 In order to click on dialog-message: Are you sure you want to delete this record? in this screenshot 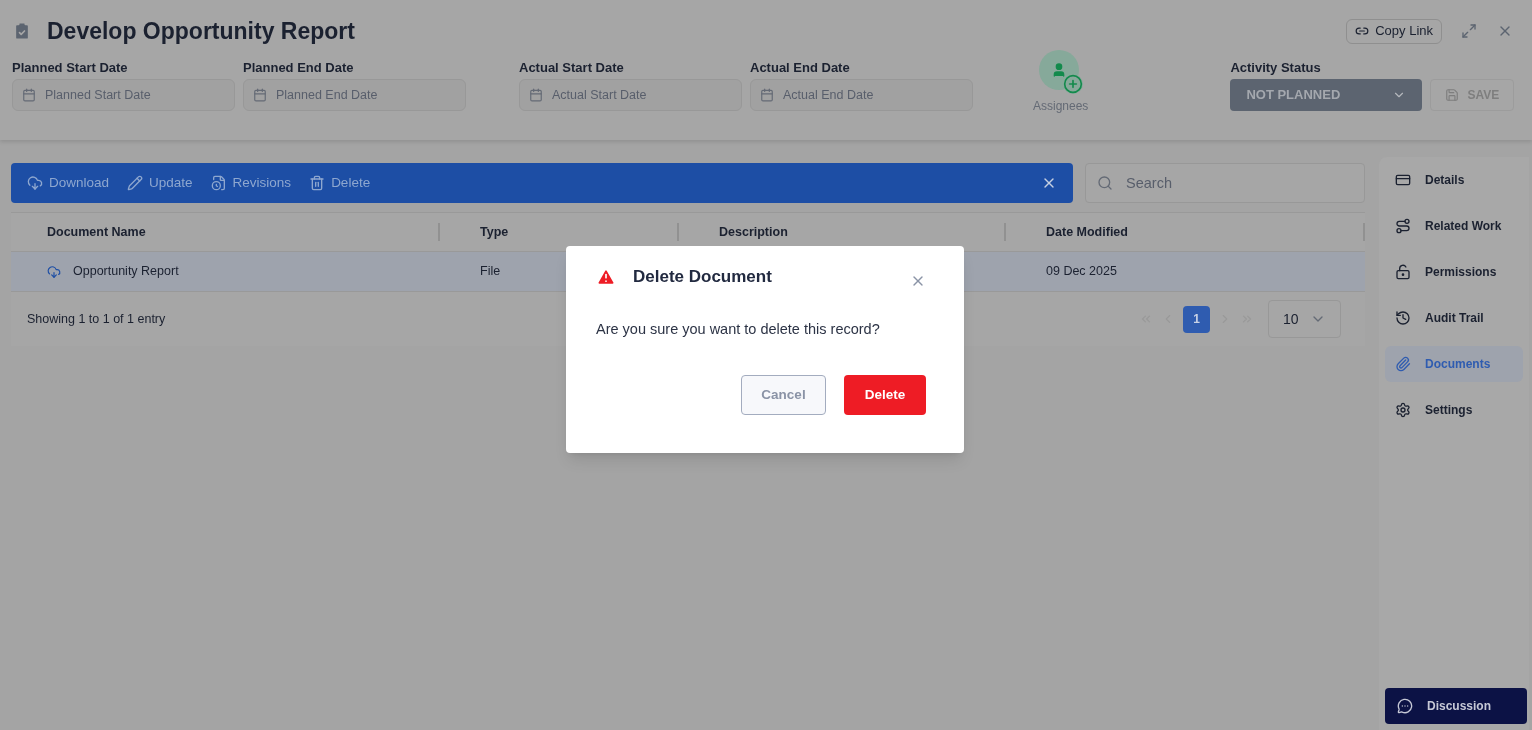, I will do `click(738, 329)`.